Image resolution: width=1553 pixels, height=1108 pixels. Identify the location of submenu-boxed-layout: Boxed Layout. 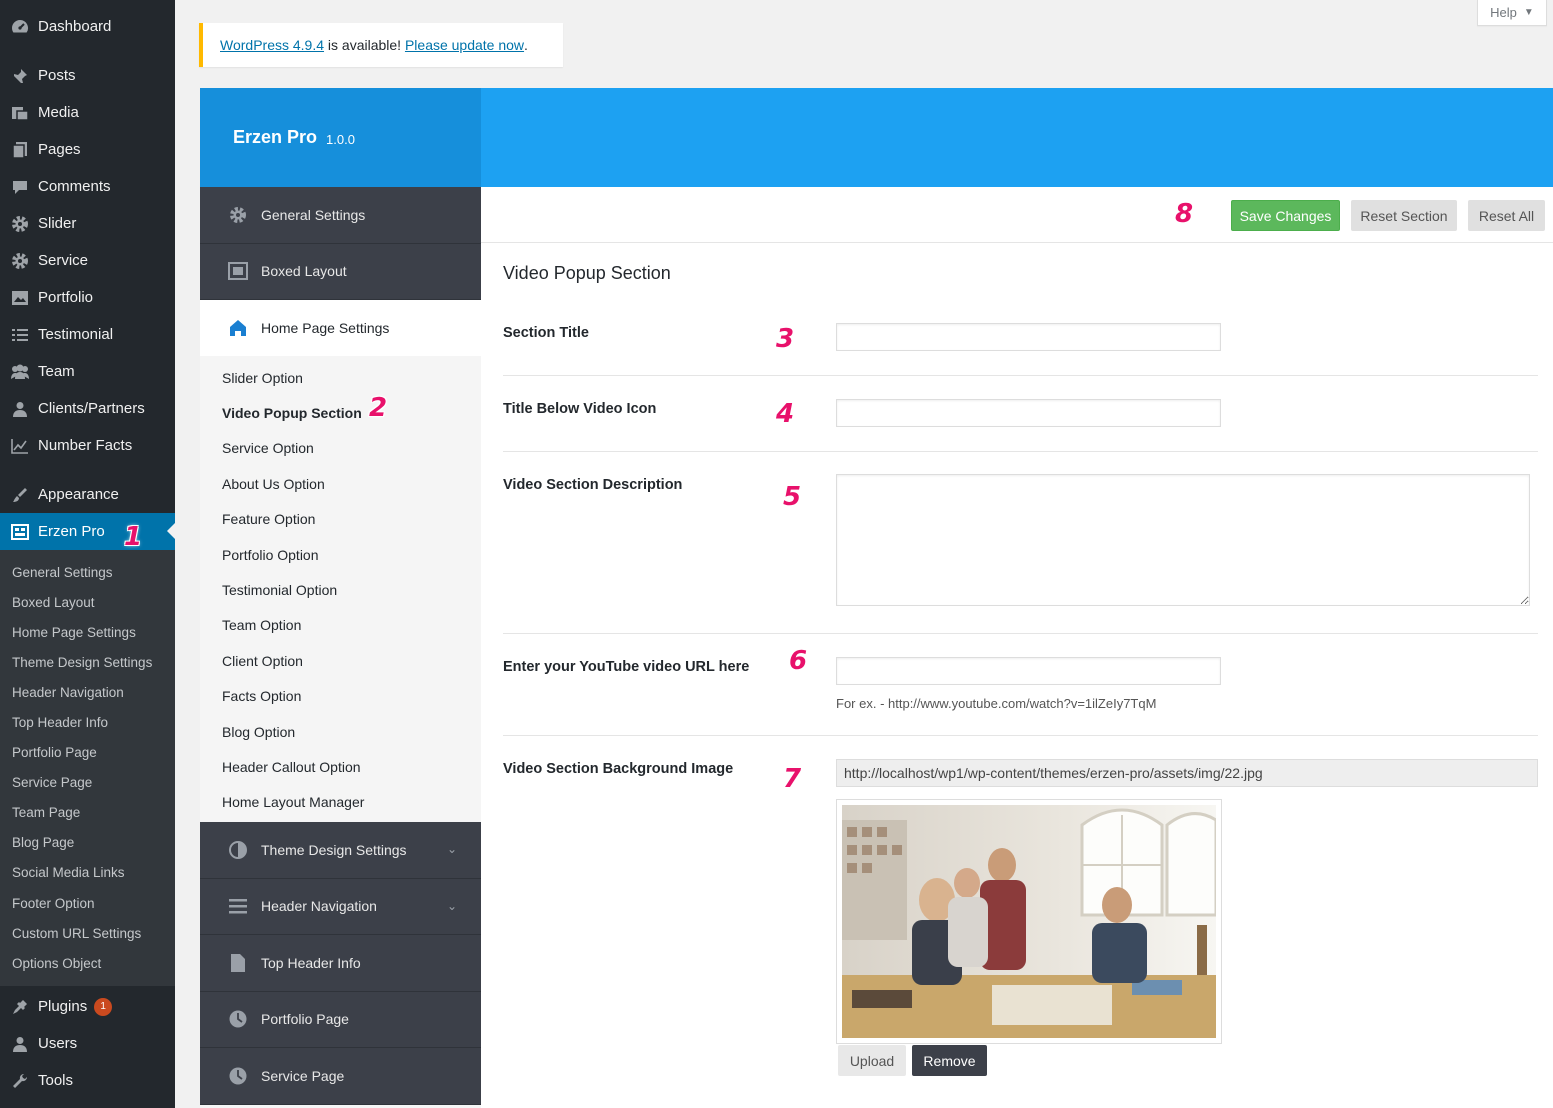
(87, 602).